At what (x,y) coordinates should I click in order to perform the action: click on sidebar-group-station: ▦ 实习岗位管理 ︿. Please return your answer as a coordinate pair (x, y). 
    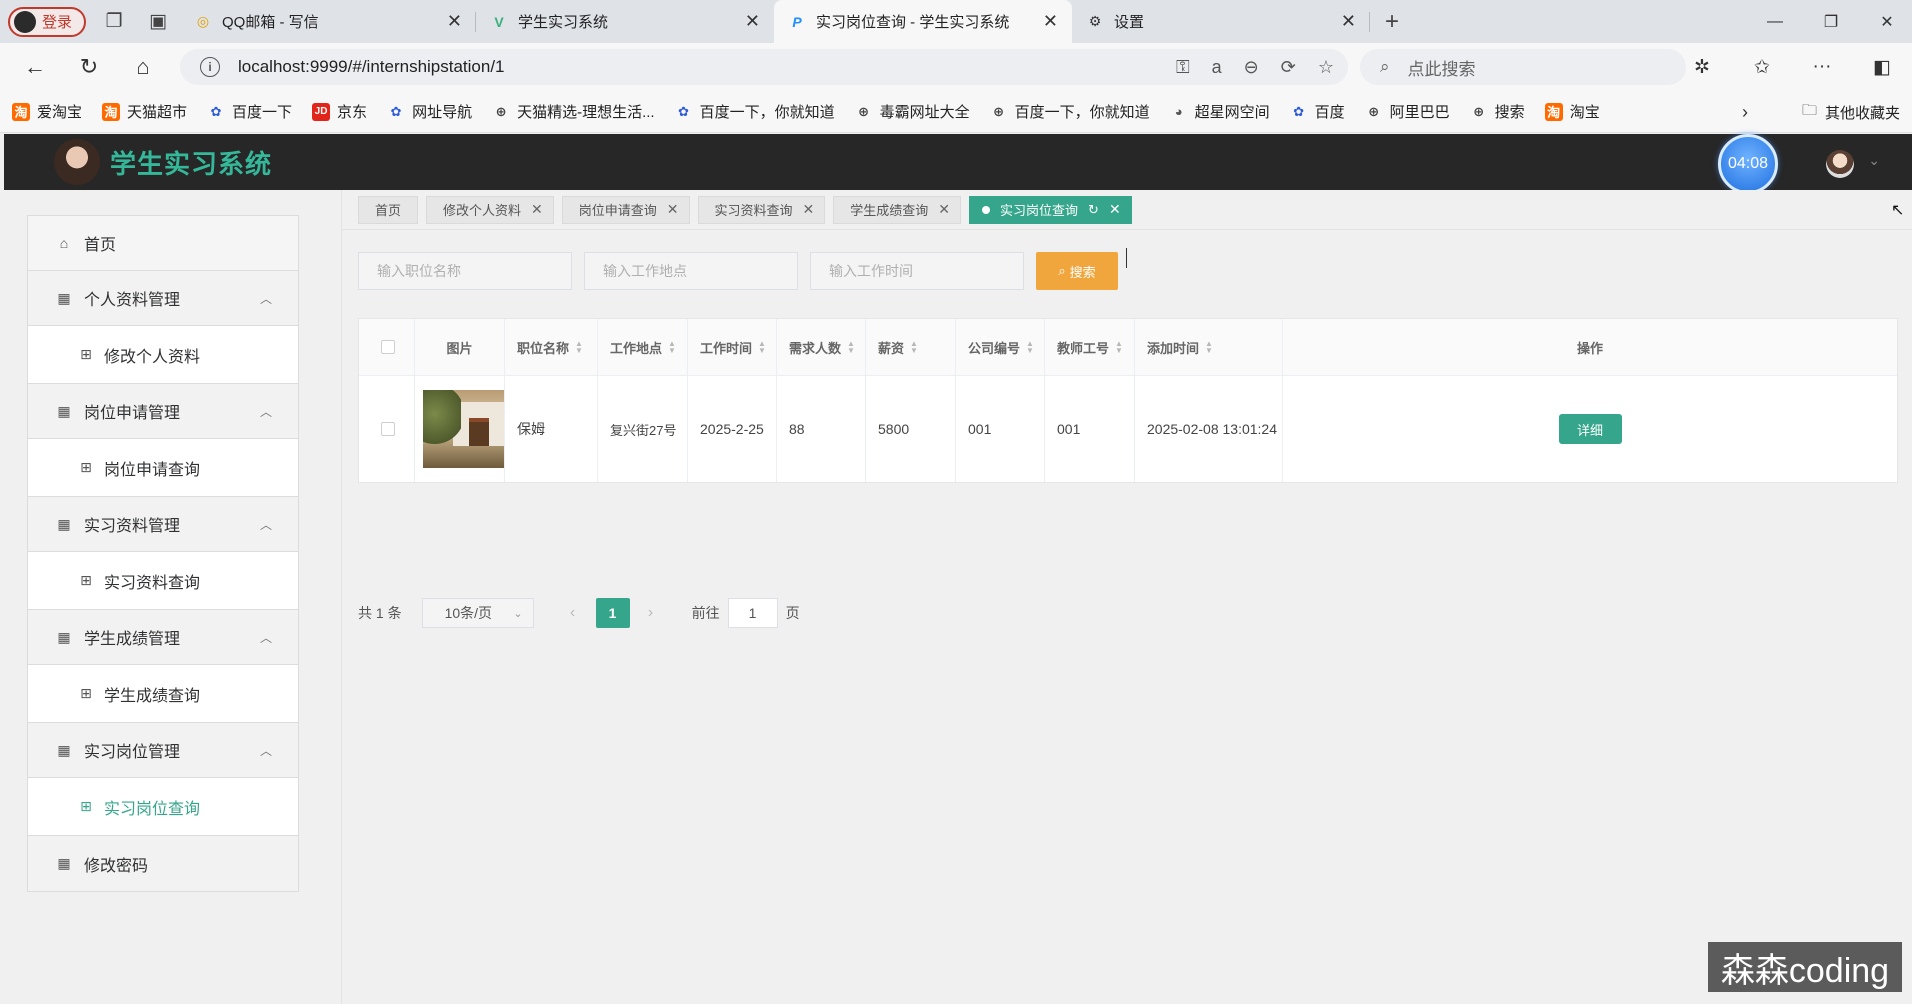
    Looking at the image, I should click on (163, 750).